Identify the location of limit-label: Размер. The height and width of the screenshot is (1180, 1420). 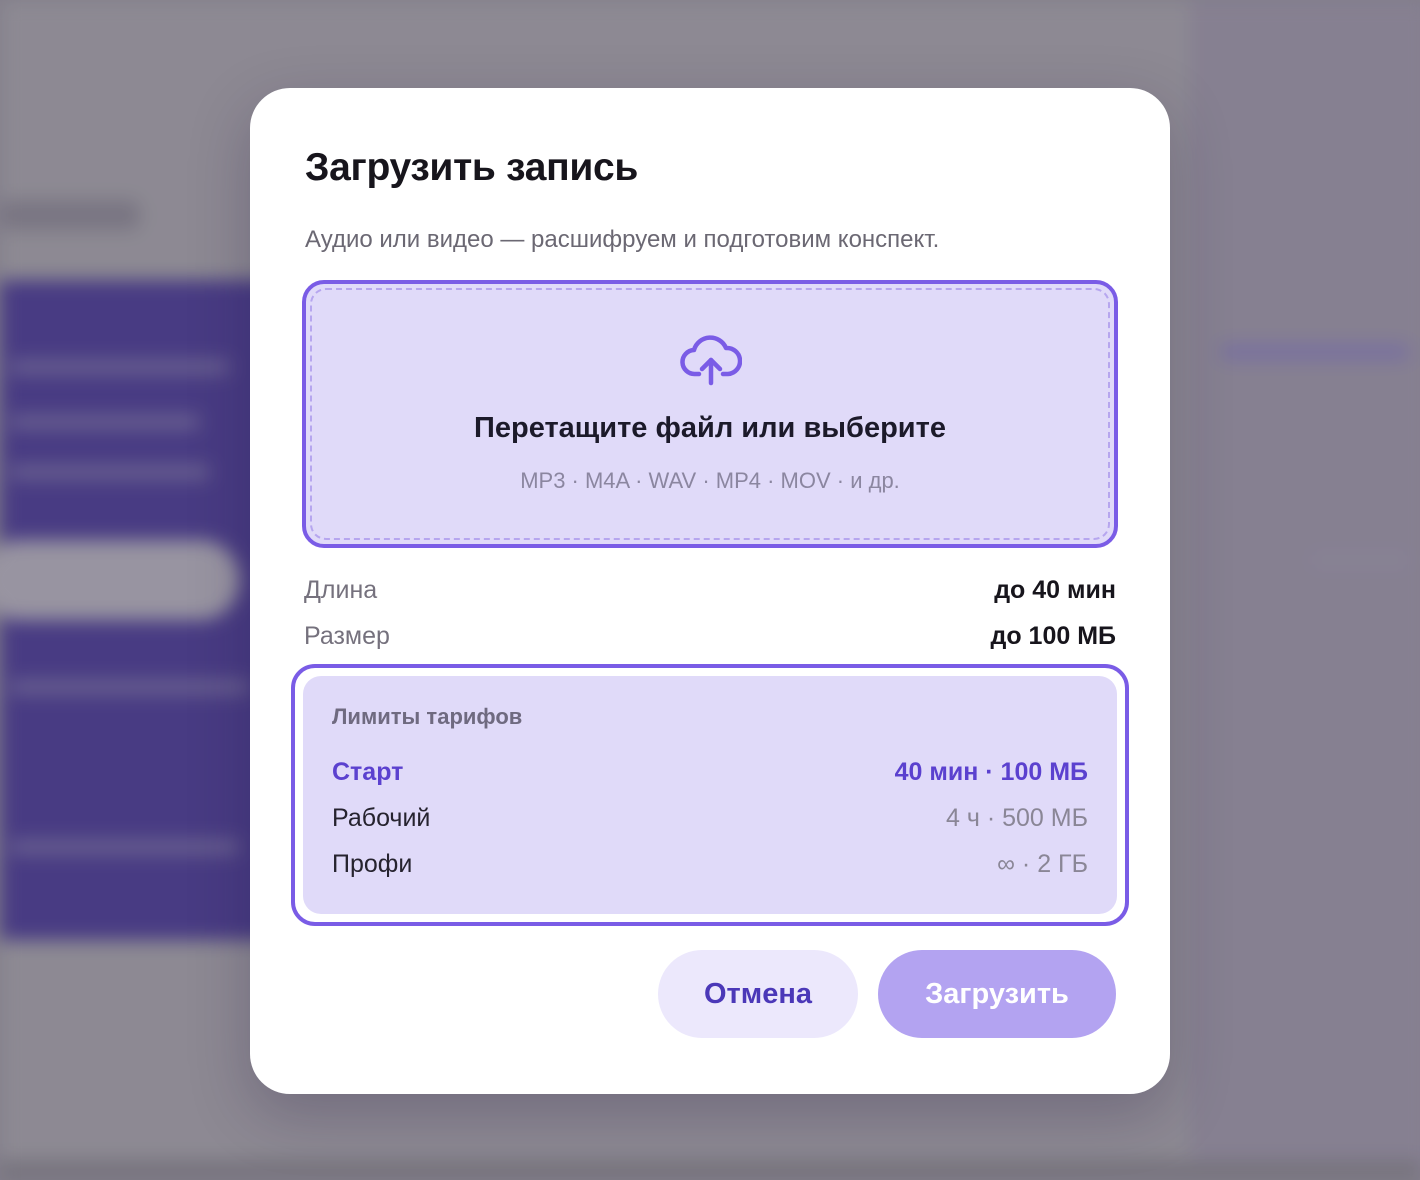
(347, 636).